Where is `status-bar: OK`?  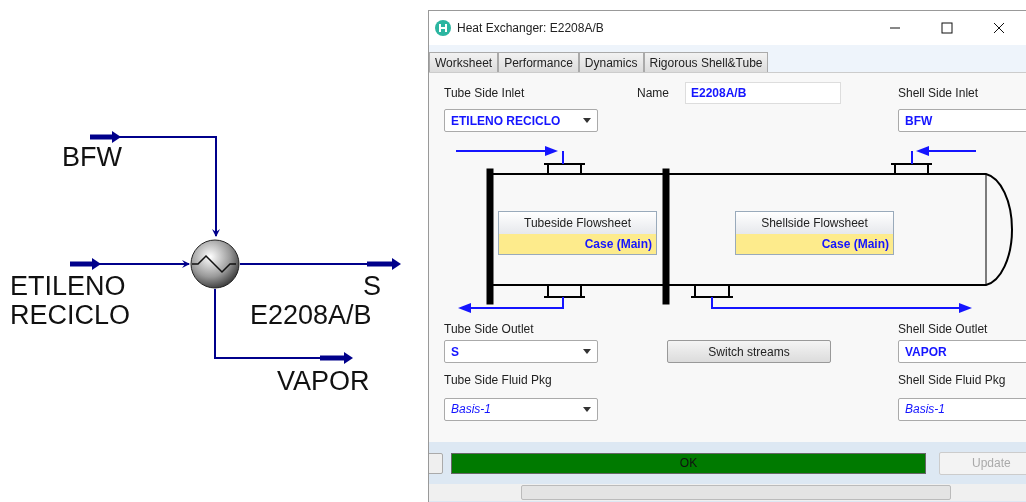 status-bar: OK is located at coordinates (688, 463).